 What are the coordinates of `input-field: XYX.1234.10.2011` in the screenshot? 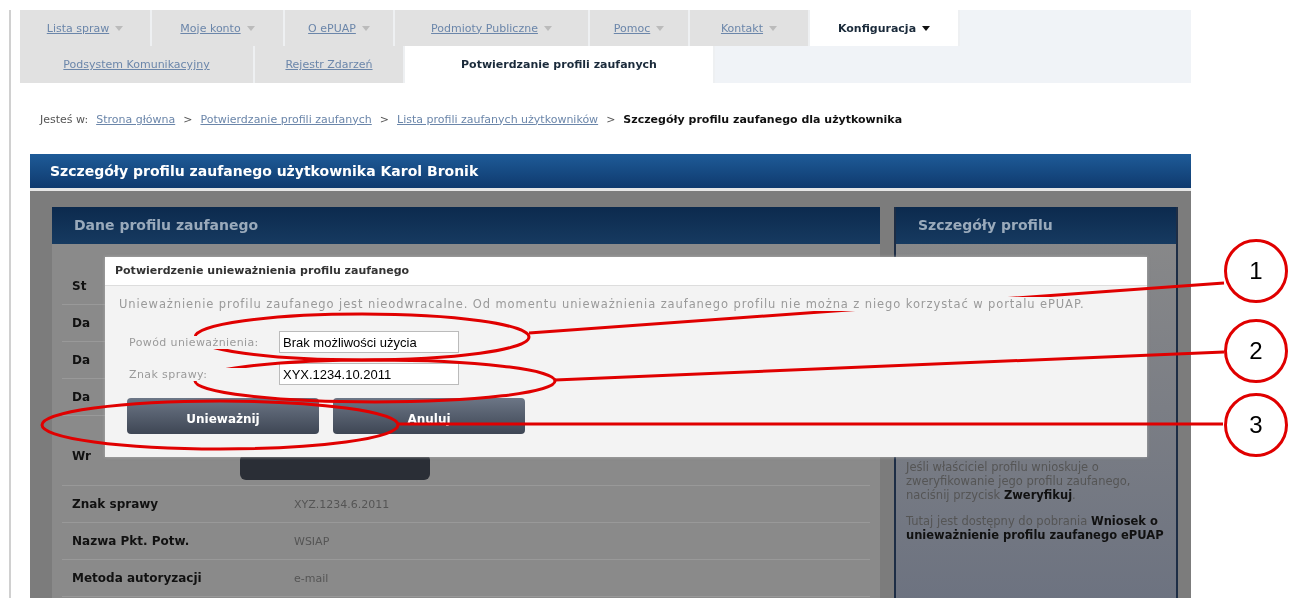 It's located at (369, 374).